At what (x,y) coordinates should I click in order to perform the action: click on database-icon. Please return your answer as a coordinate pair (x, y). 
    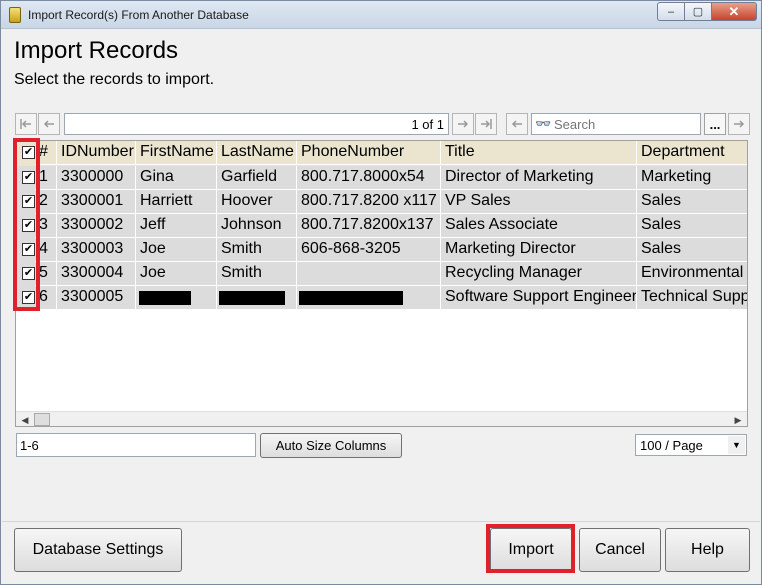
    Looking at the image, I should click on (15, 15).